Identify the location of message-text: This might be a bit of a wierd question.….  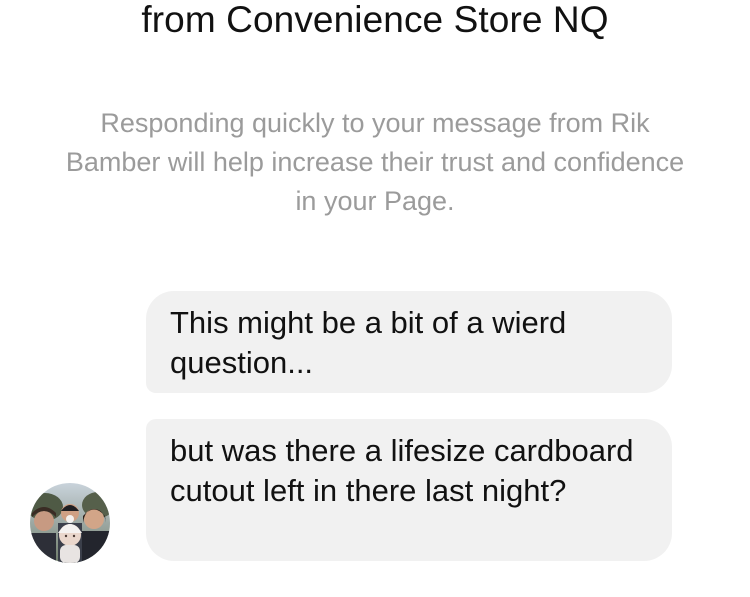
(368, 342).